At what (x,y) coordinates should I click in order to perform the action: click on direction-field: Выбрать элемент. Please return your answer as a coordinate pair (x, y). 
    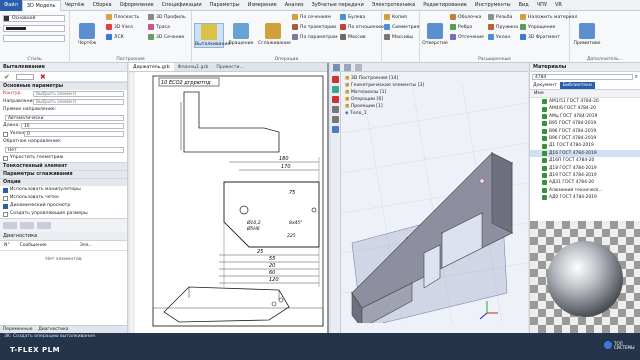
    Looking at the image, I should click on (78, 102).